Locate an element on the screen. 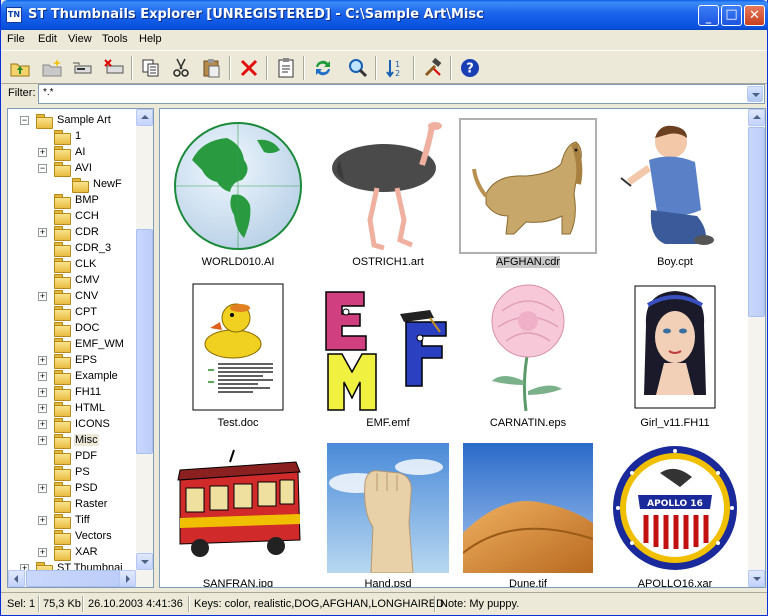  tree-item: ICONS is located at coordinates (82, 424).